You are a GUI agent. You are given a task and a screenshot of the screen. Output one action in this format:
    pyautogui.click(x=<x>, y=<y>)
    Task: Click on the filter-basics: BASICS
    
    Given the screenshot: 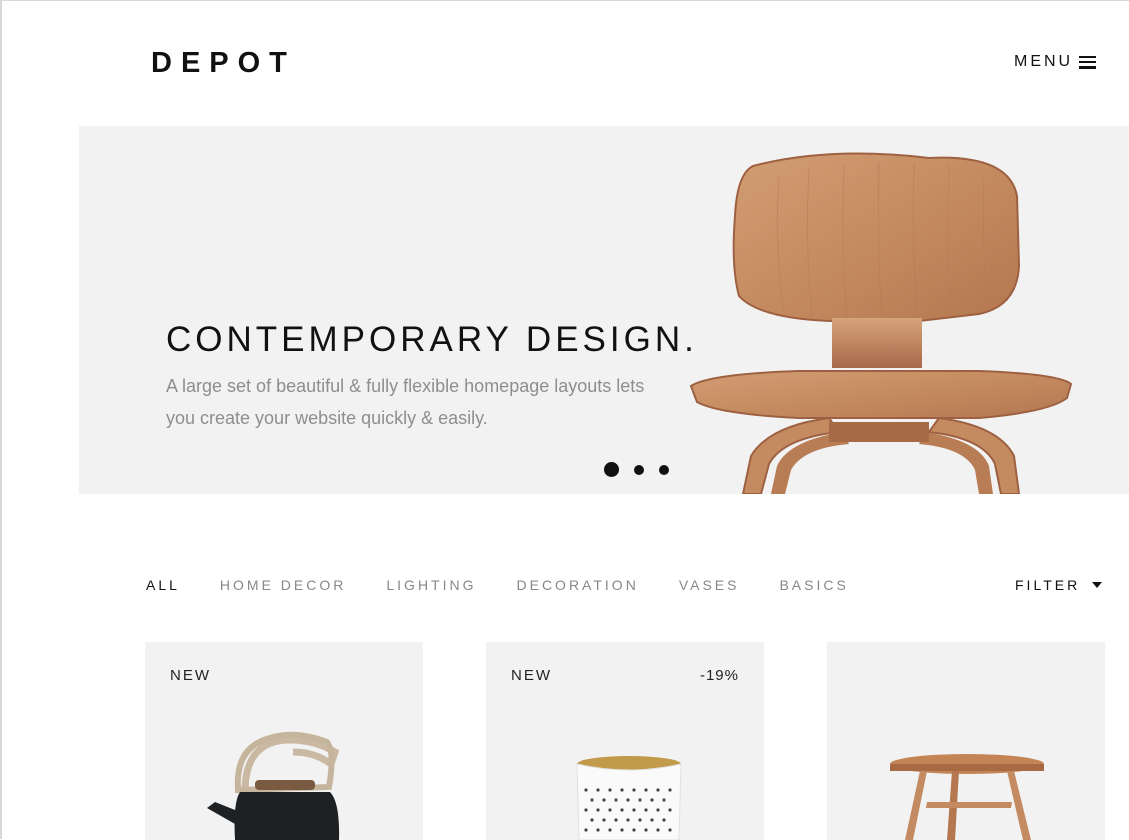 What is the action you would take?
    pyautogui.click(x=813, y=585)
    